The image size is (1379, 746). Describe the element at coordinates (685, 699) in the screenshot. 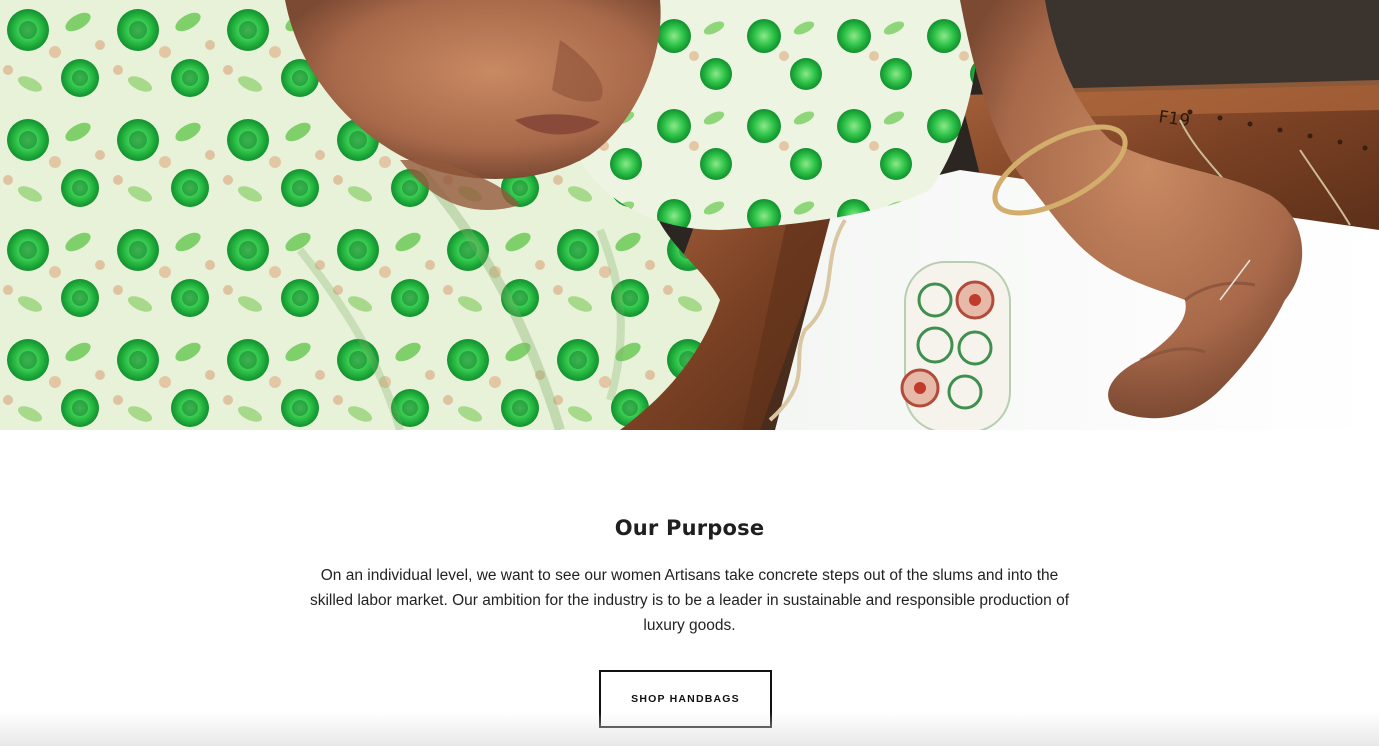

I see `shop-handbags-button: SHOP HANDBAGS` at that location.